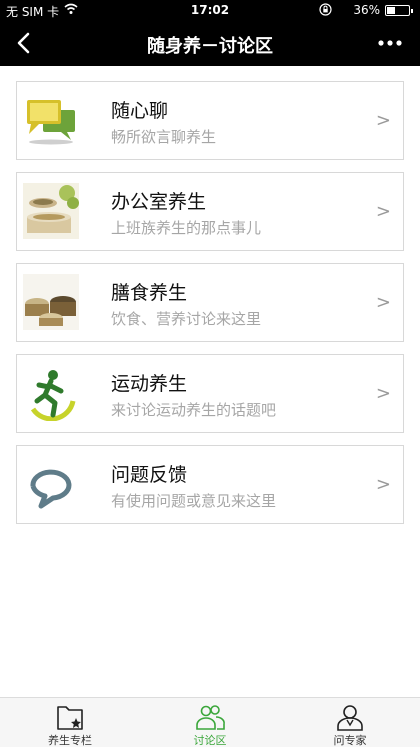 The image size is (420, 748). What do you see at coordinates (391, 10) in the screenshot?
I see `battery-fill` at bounding box center [391, 10].